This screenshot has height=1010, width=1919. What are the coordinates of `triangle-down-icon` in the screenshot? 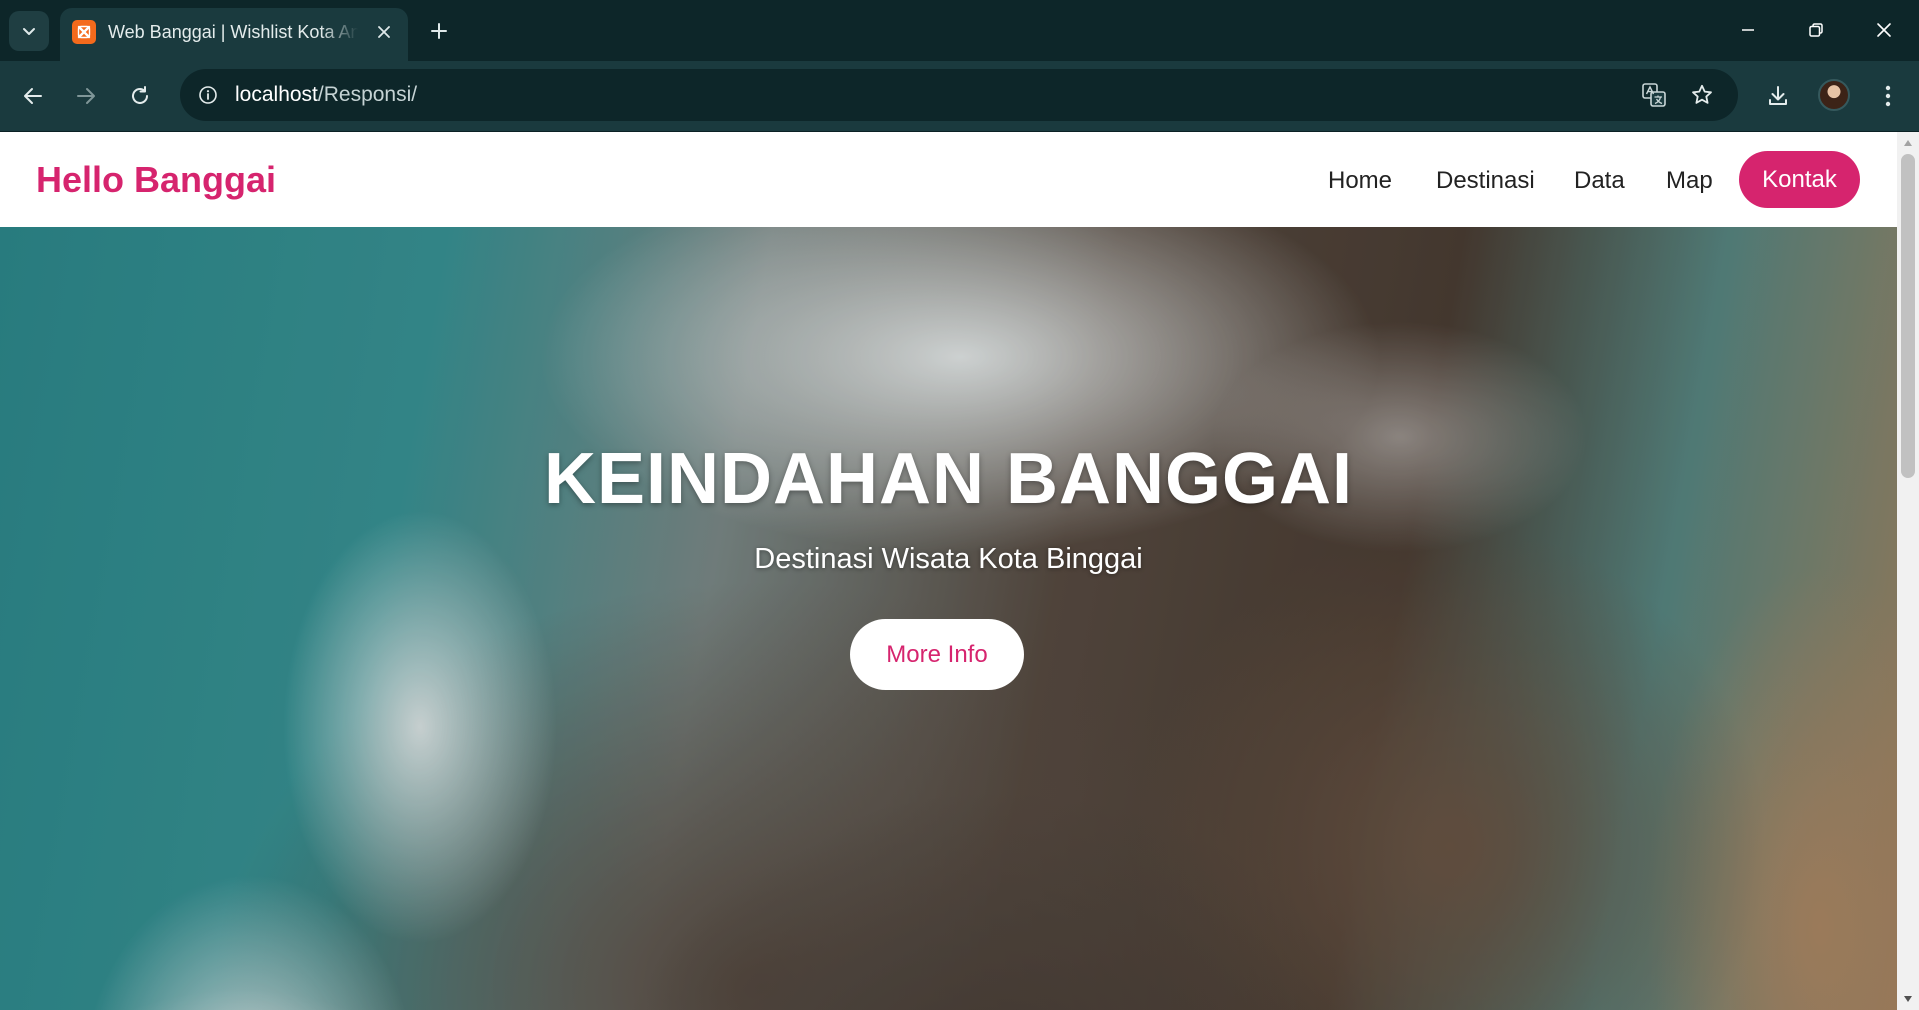 It's located at (1908, 999).